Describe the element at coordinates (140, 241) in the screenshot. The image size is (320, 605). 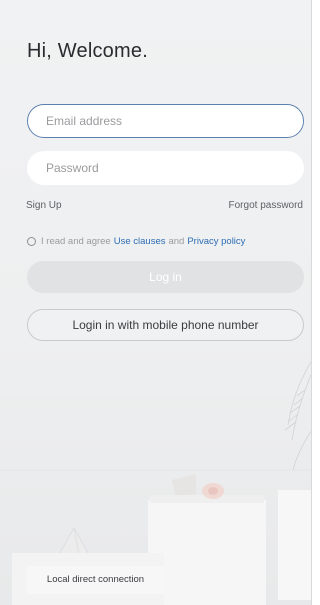
I see `use-clauses-link: Use clauses` at that location.